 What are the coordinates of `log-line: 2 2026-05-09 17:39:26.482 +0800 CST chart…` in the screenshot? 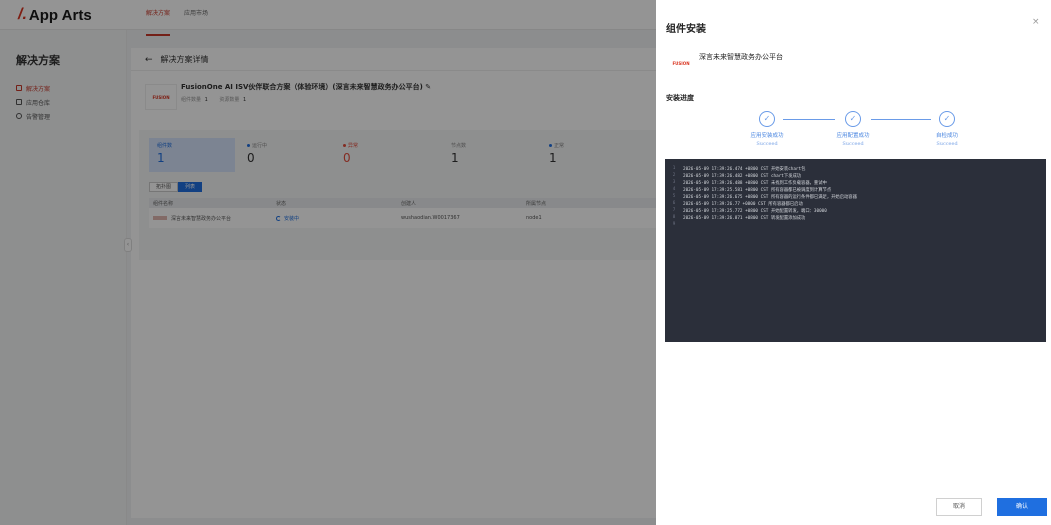 It's located at (737, 176).